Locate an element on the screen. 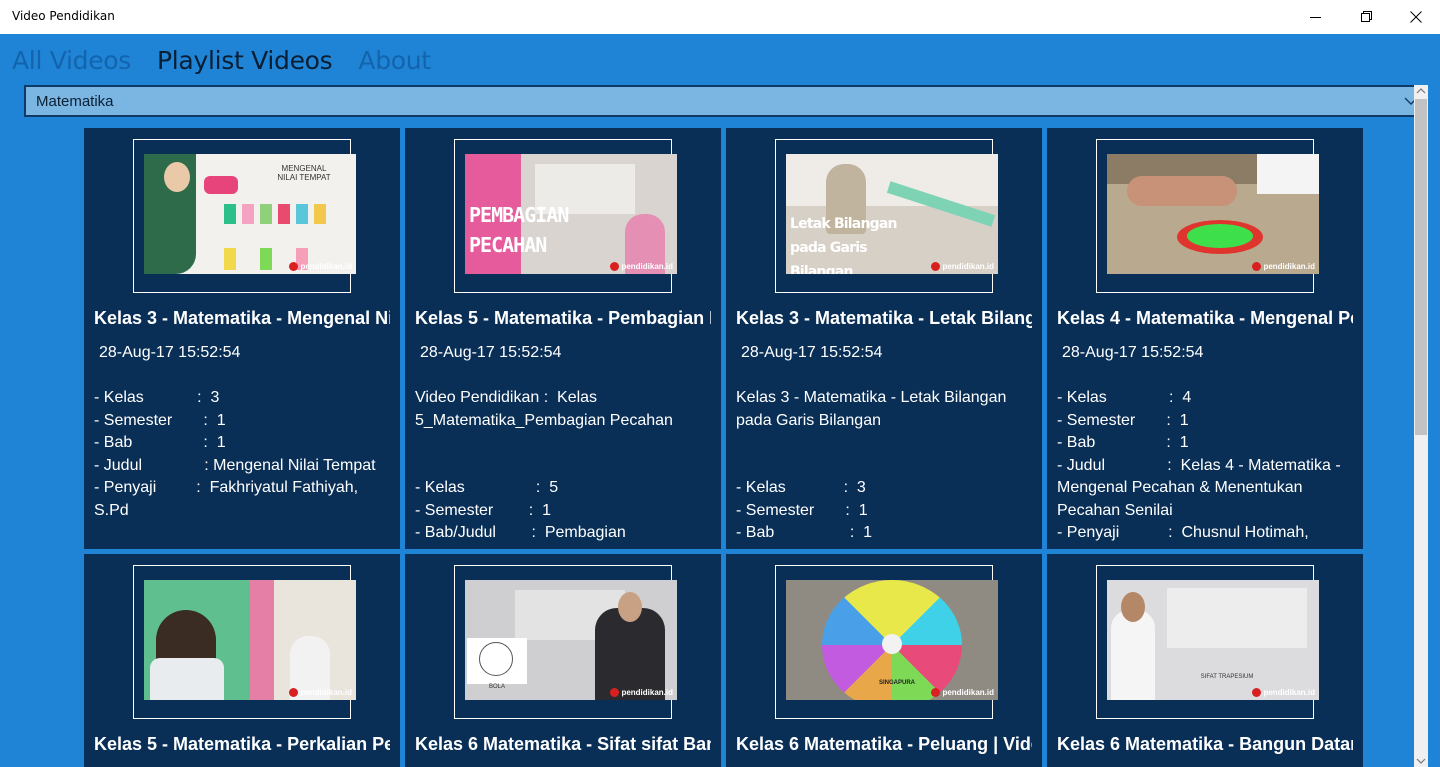 Image resolution: width=1440 pixels, height=767 pixels. pivot-nav: All Videos Playlist Videos About is located at coordinates (221, 62).